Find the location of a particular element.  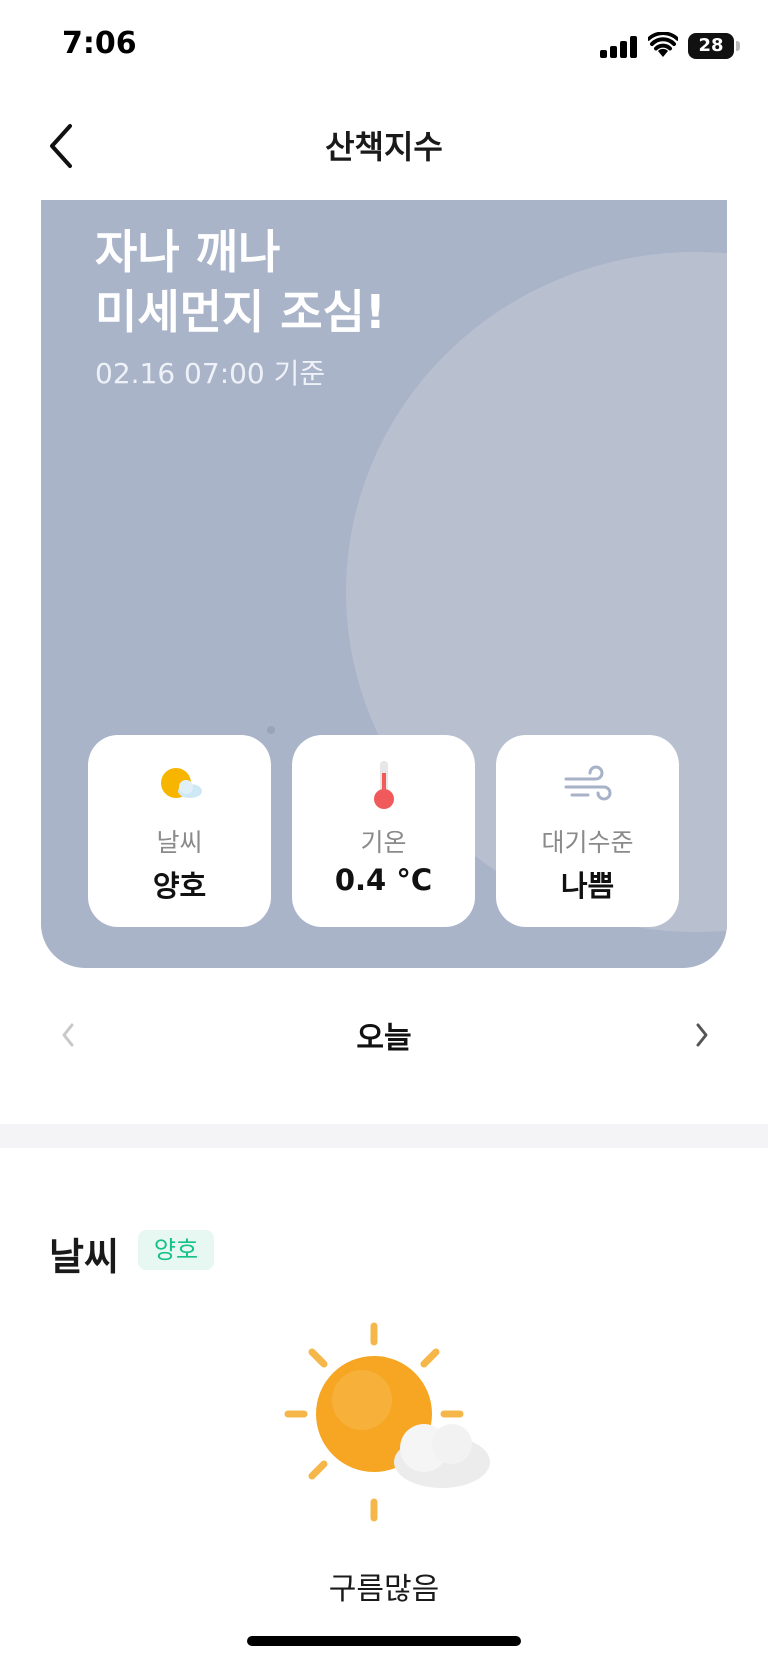

hero-headline-line2: 미세먼지 조심! is located at coordinates (240, 312).